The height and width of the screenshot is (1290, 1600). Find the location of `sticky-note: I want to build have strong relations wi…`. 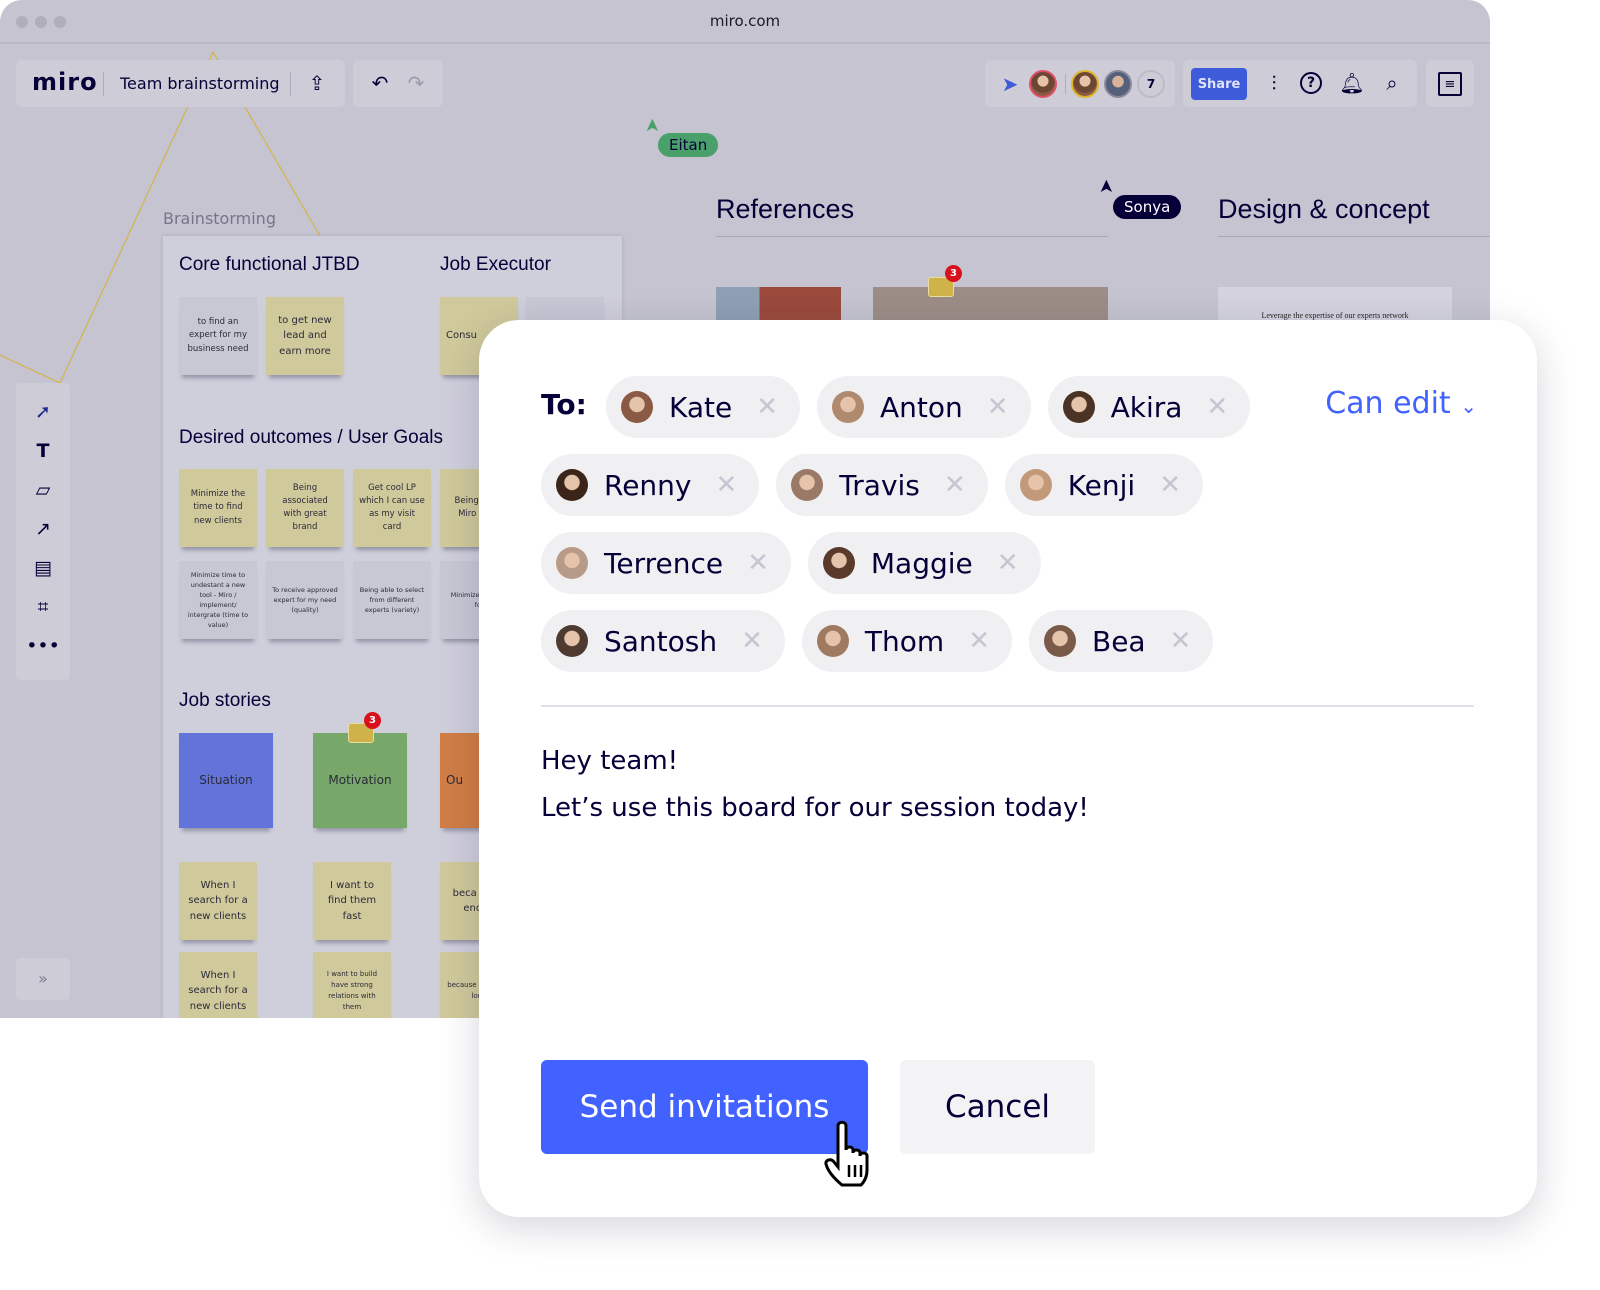

sticky-note: I want to build have strong relations wi… is located at coordinates (352, 985).